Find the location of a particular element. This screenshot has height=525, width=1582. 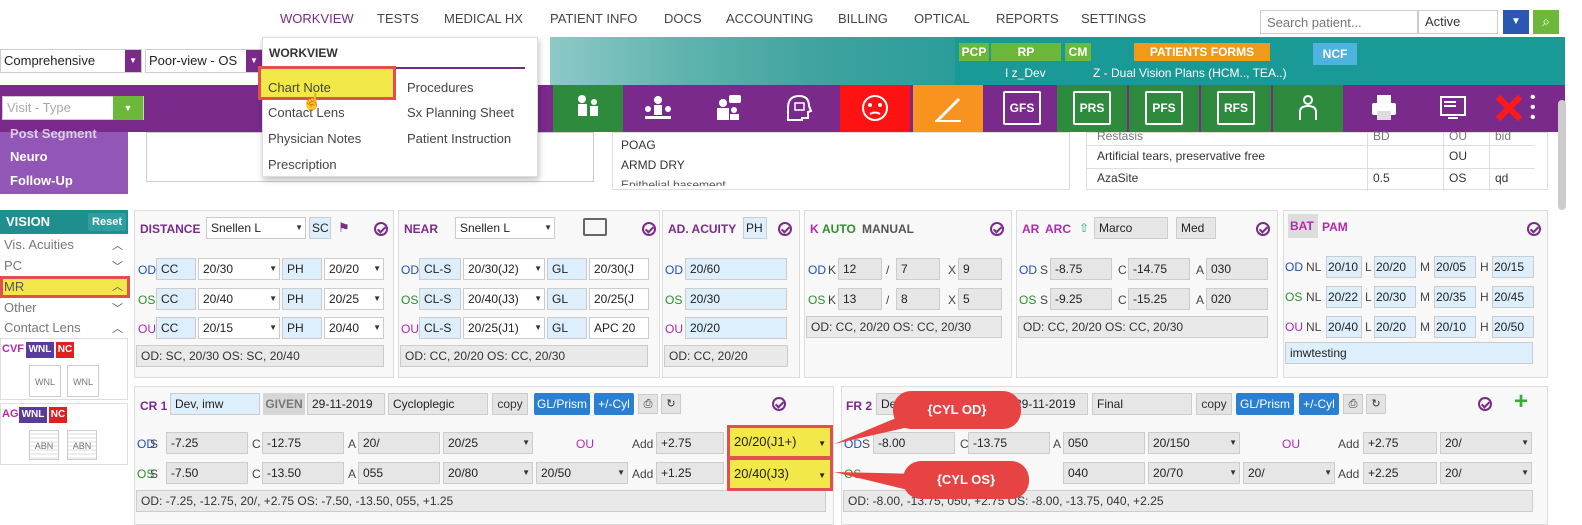

menu-item-physician-notes: Physician Notes is located at coordinates (314, 138).